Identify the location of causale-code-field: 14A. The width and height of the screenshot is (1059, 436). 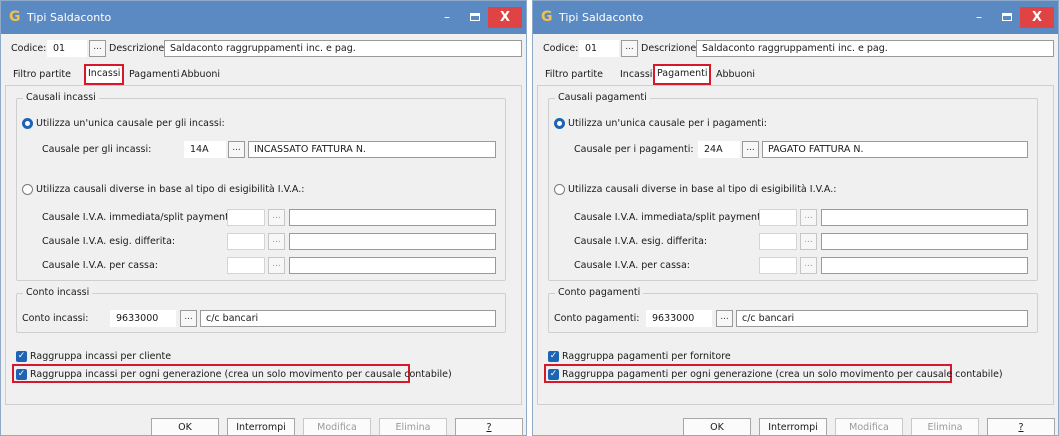
(205, 149).